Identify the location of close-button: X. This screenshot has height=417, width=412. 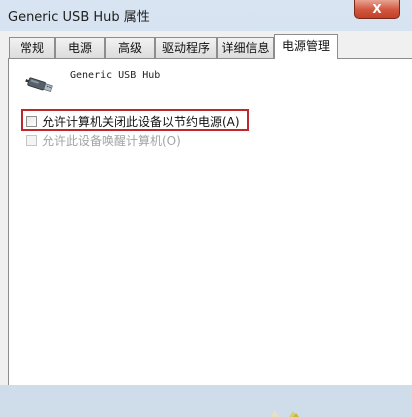
(377, 9).